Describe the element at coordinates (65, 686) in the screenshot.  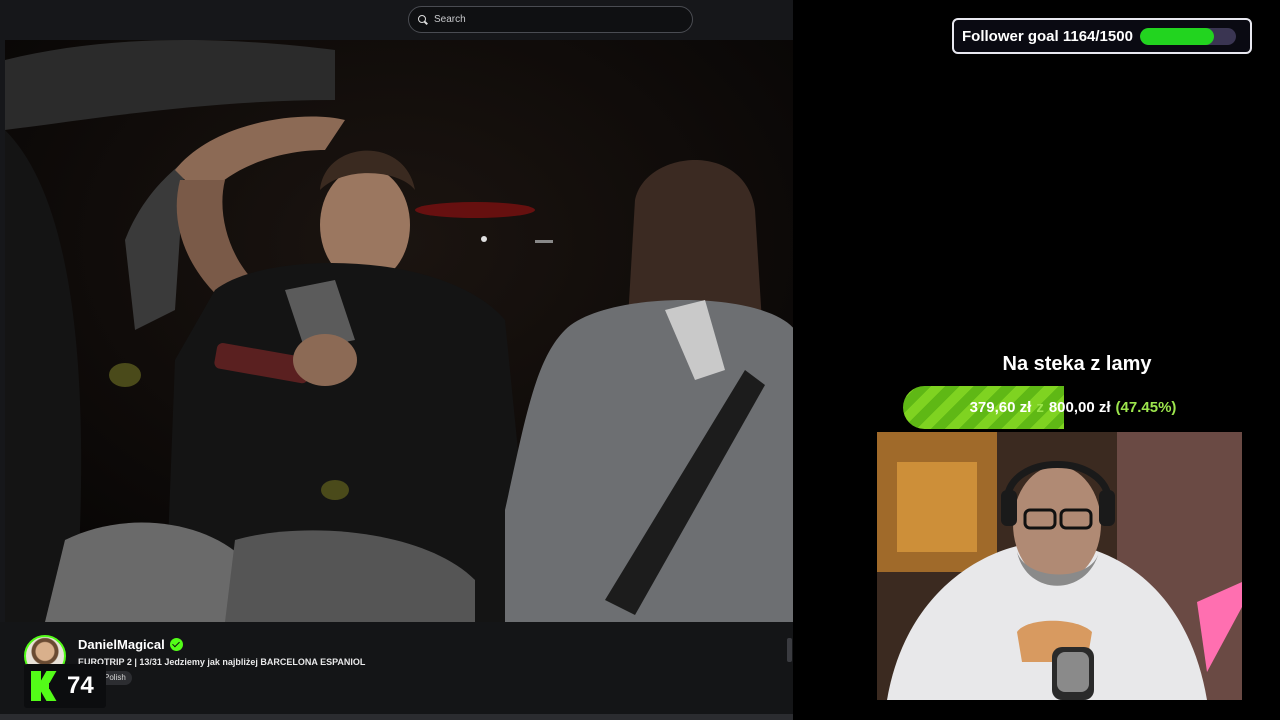
I see `viewer-count-badge: 74` at that location.